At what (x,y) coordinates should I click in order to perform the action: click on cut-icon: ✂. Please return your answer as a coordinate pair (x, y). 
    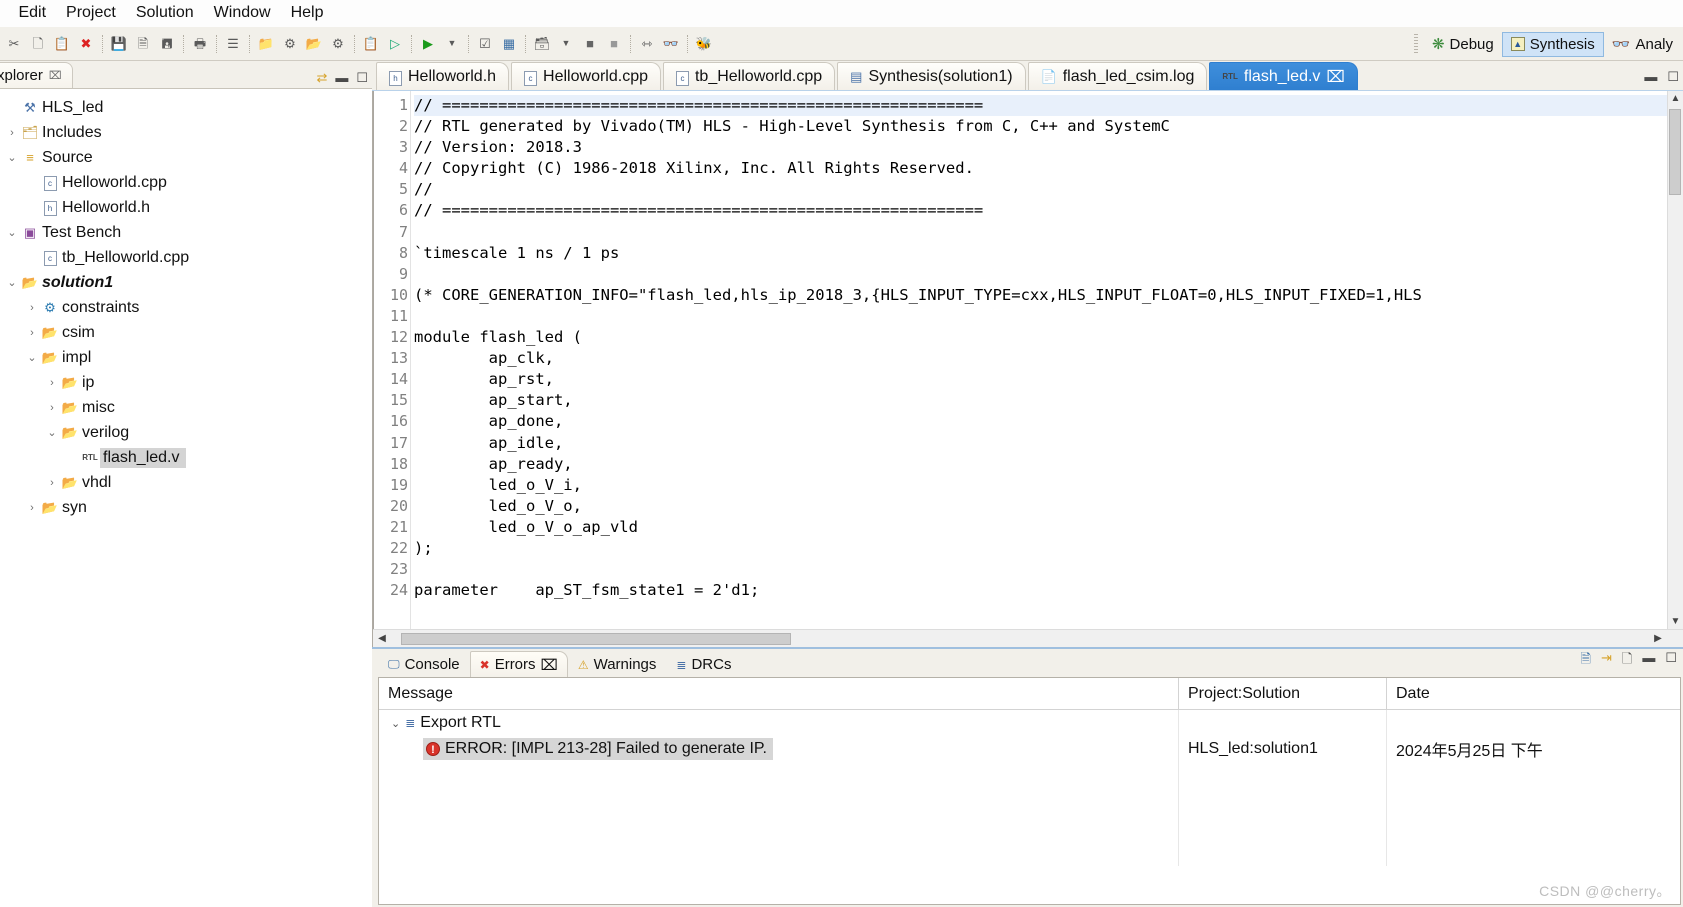
    Looking at the image, I should click on (14, 44).